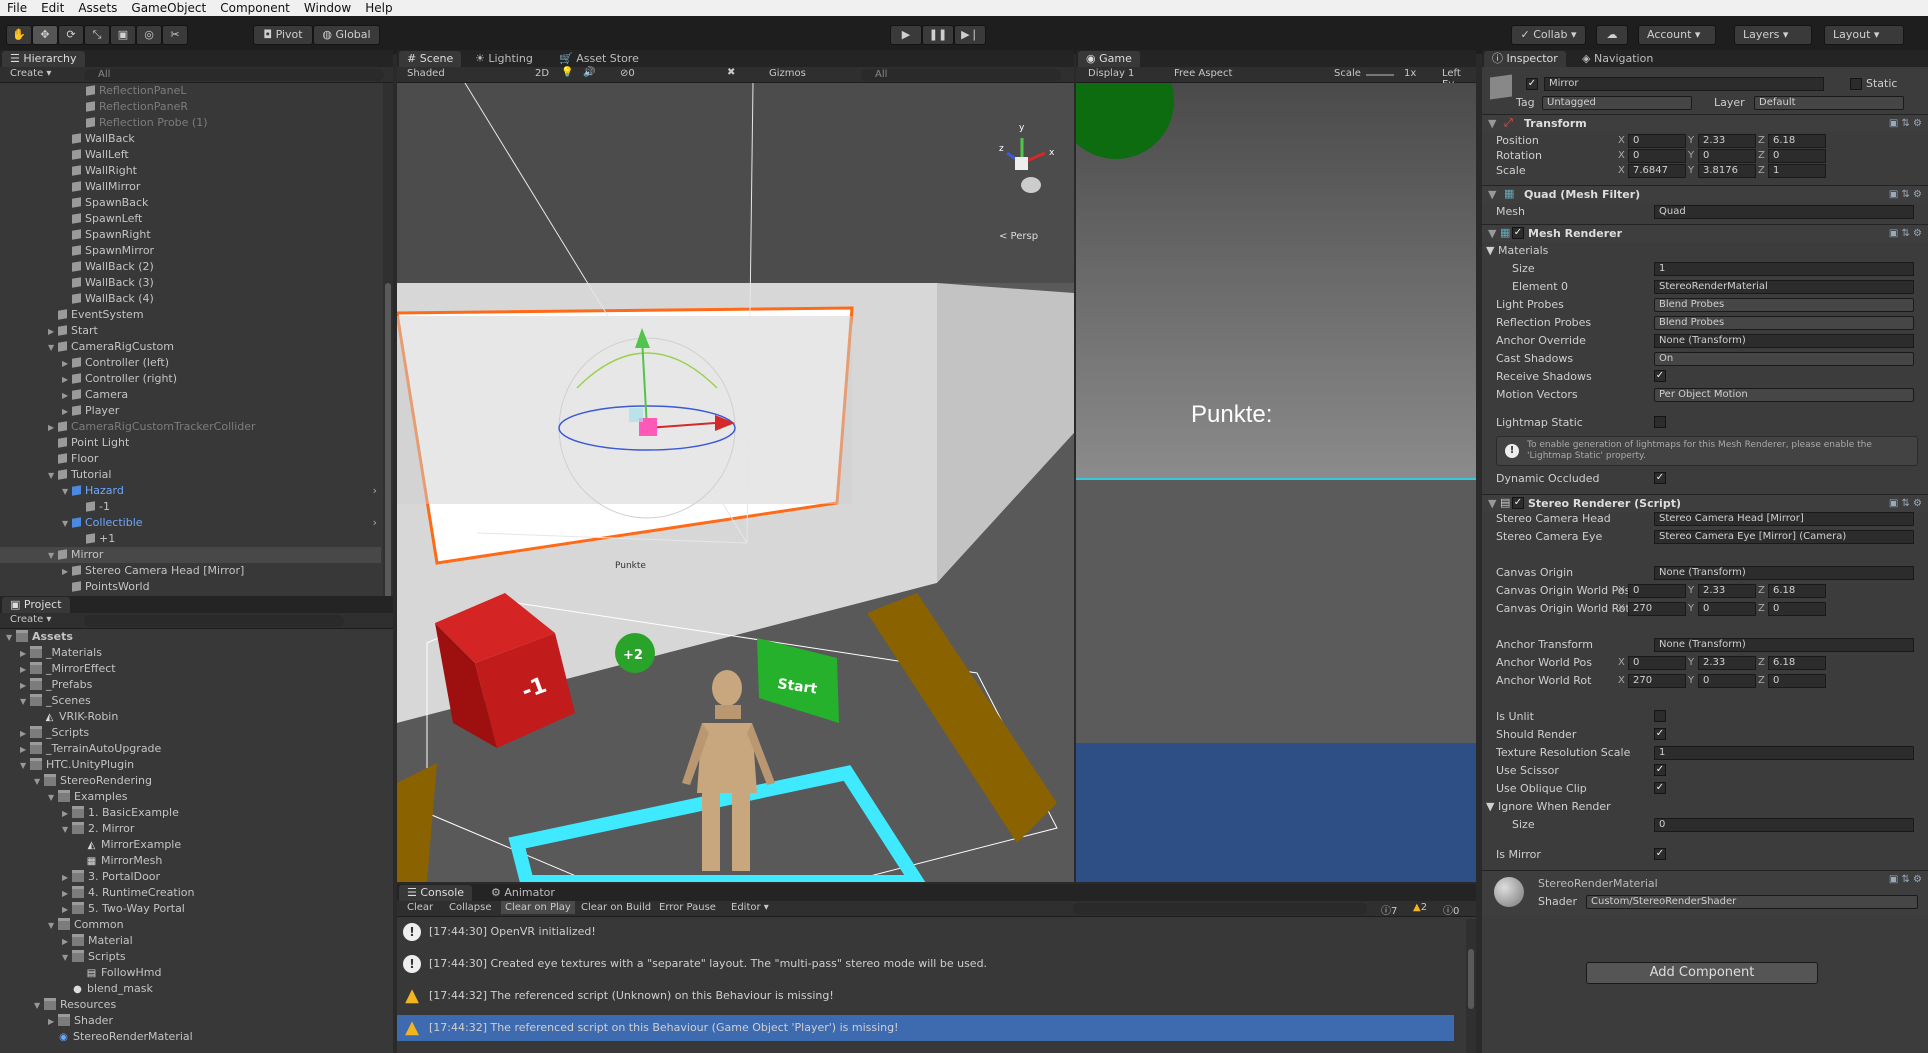 This screenshot has width=1928, height=1053. Describe the element at coordinates (1784, 395) in the screenshot. I see `motion-vectors-dropdown: Per Object Motion` at that location.